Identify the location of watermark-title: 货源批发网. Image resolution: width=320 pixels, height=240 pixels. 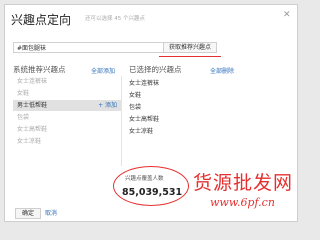
(243, 183).